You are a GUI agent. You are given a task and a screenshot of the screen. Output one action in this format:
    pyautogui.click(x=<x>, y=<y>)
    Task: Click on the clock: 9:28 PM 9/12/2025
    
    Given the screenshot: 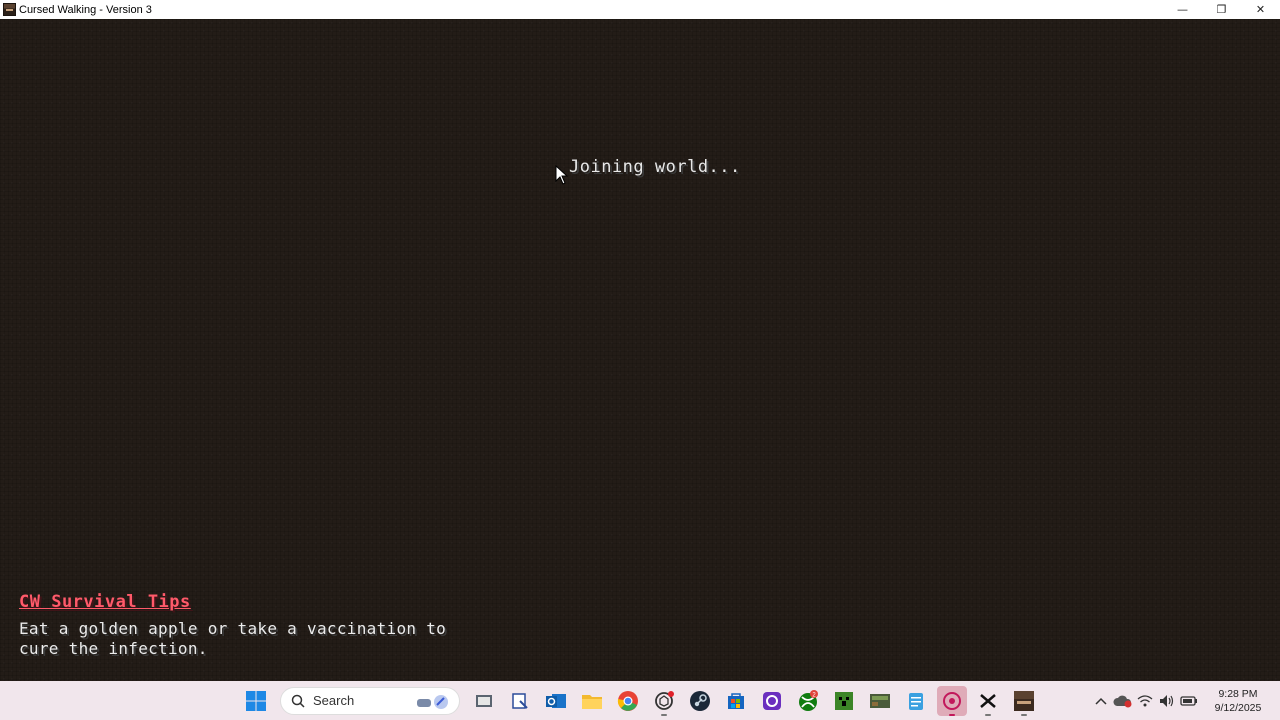 What is the action you would take?
    pyautogui.click(x=1238, y=701)
    